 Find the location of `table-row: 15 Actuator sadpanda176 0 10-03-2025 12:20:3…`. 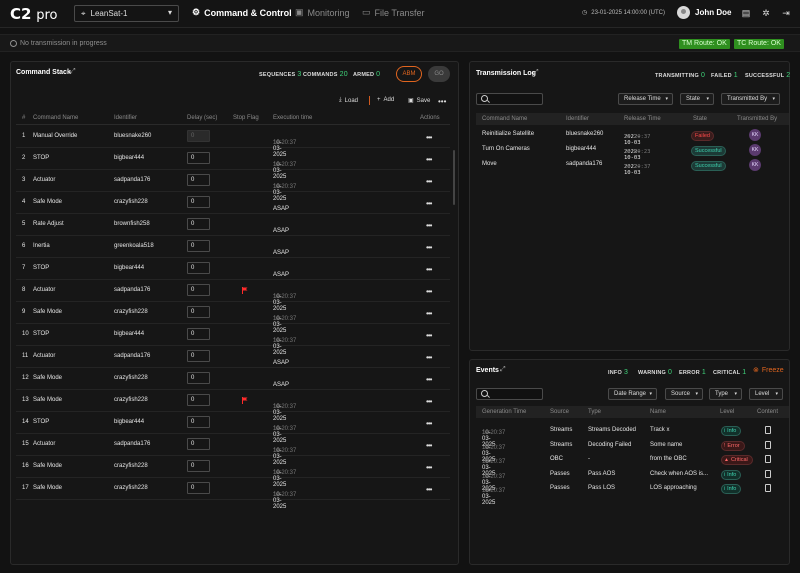

table-row: 15 Actuator sadpanda176 0 10-03-2025 12:20:3… is located at coordinates (233, 450).